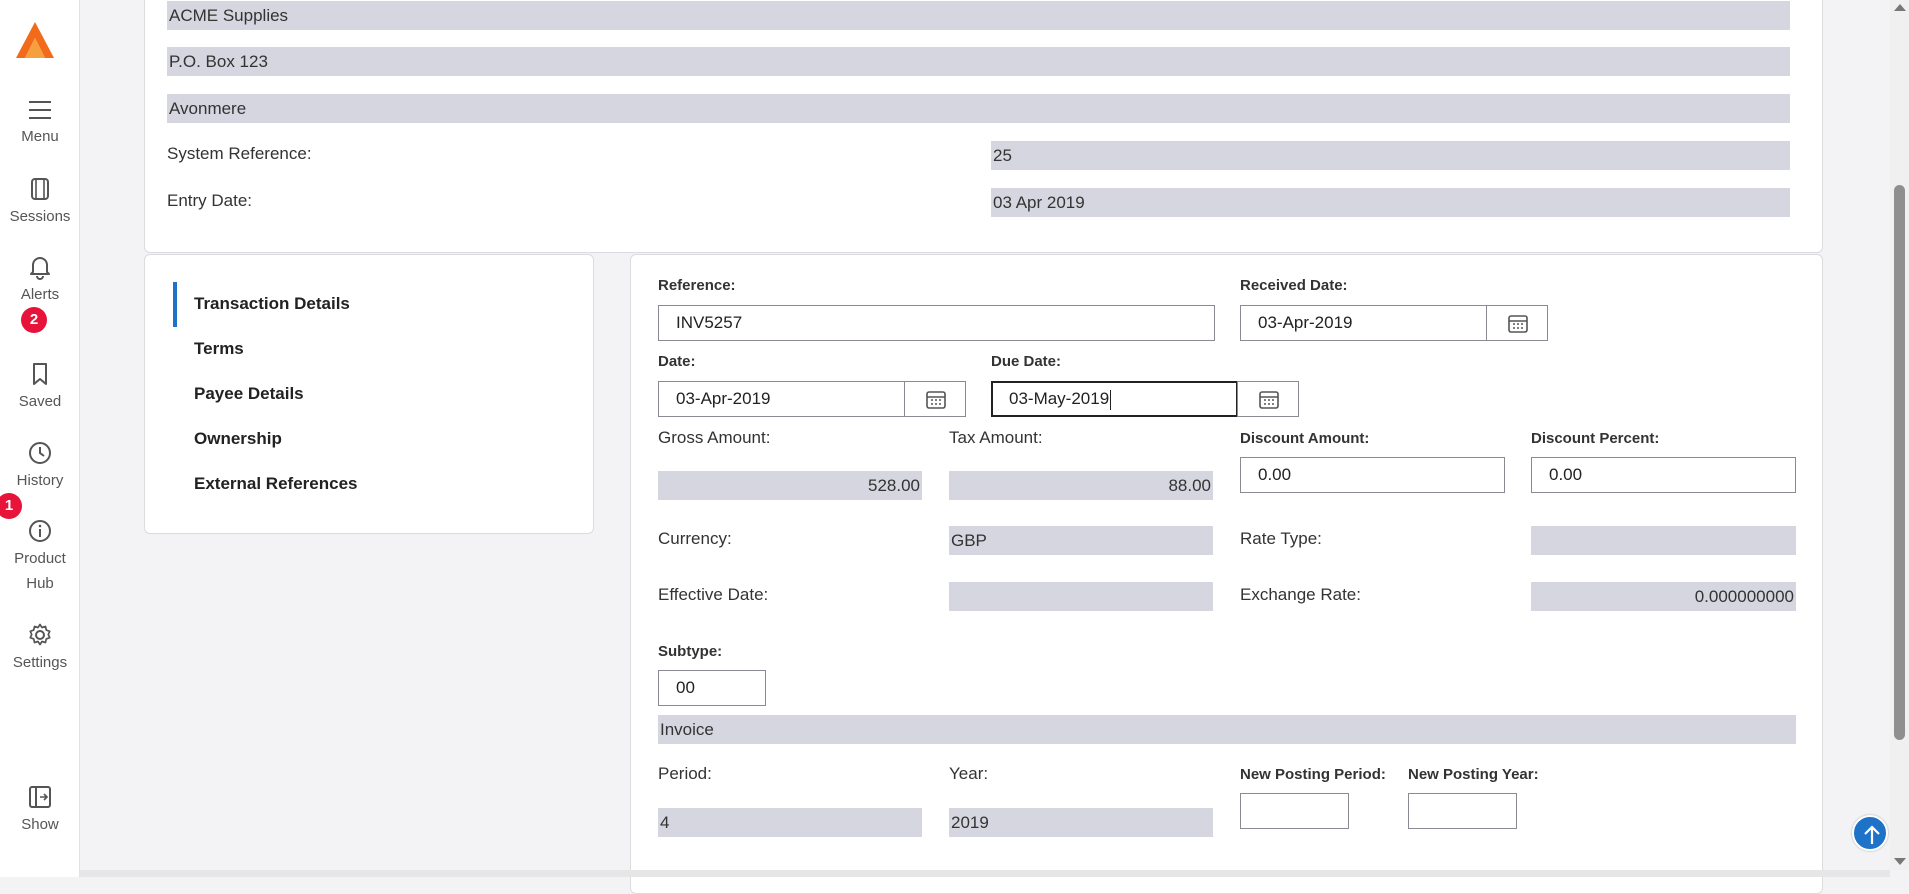 The height and width of the screenshot is (894, 1909). What do you see at coordinates (1363, 323) in the screenshot?
I see `received-date-input: 03-Apr-2019` at bounding box center [1363, 323].